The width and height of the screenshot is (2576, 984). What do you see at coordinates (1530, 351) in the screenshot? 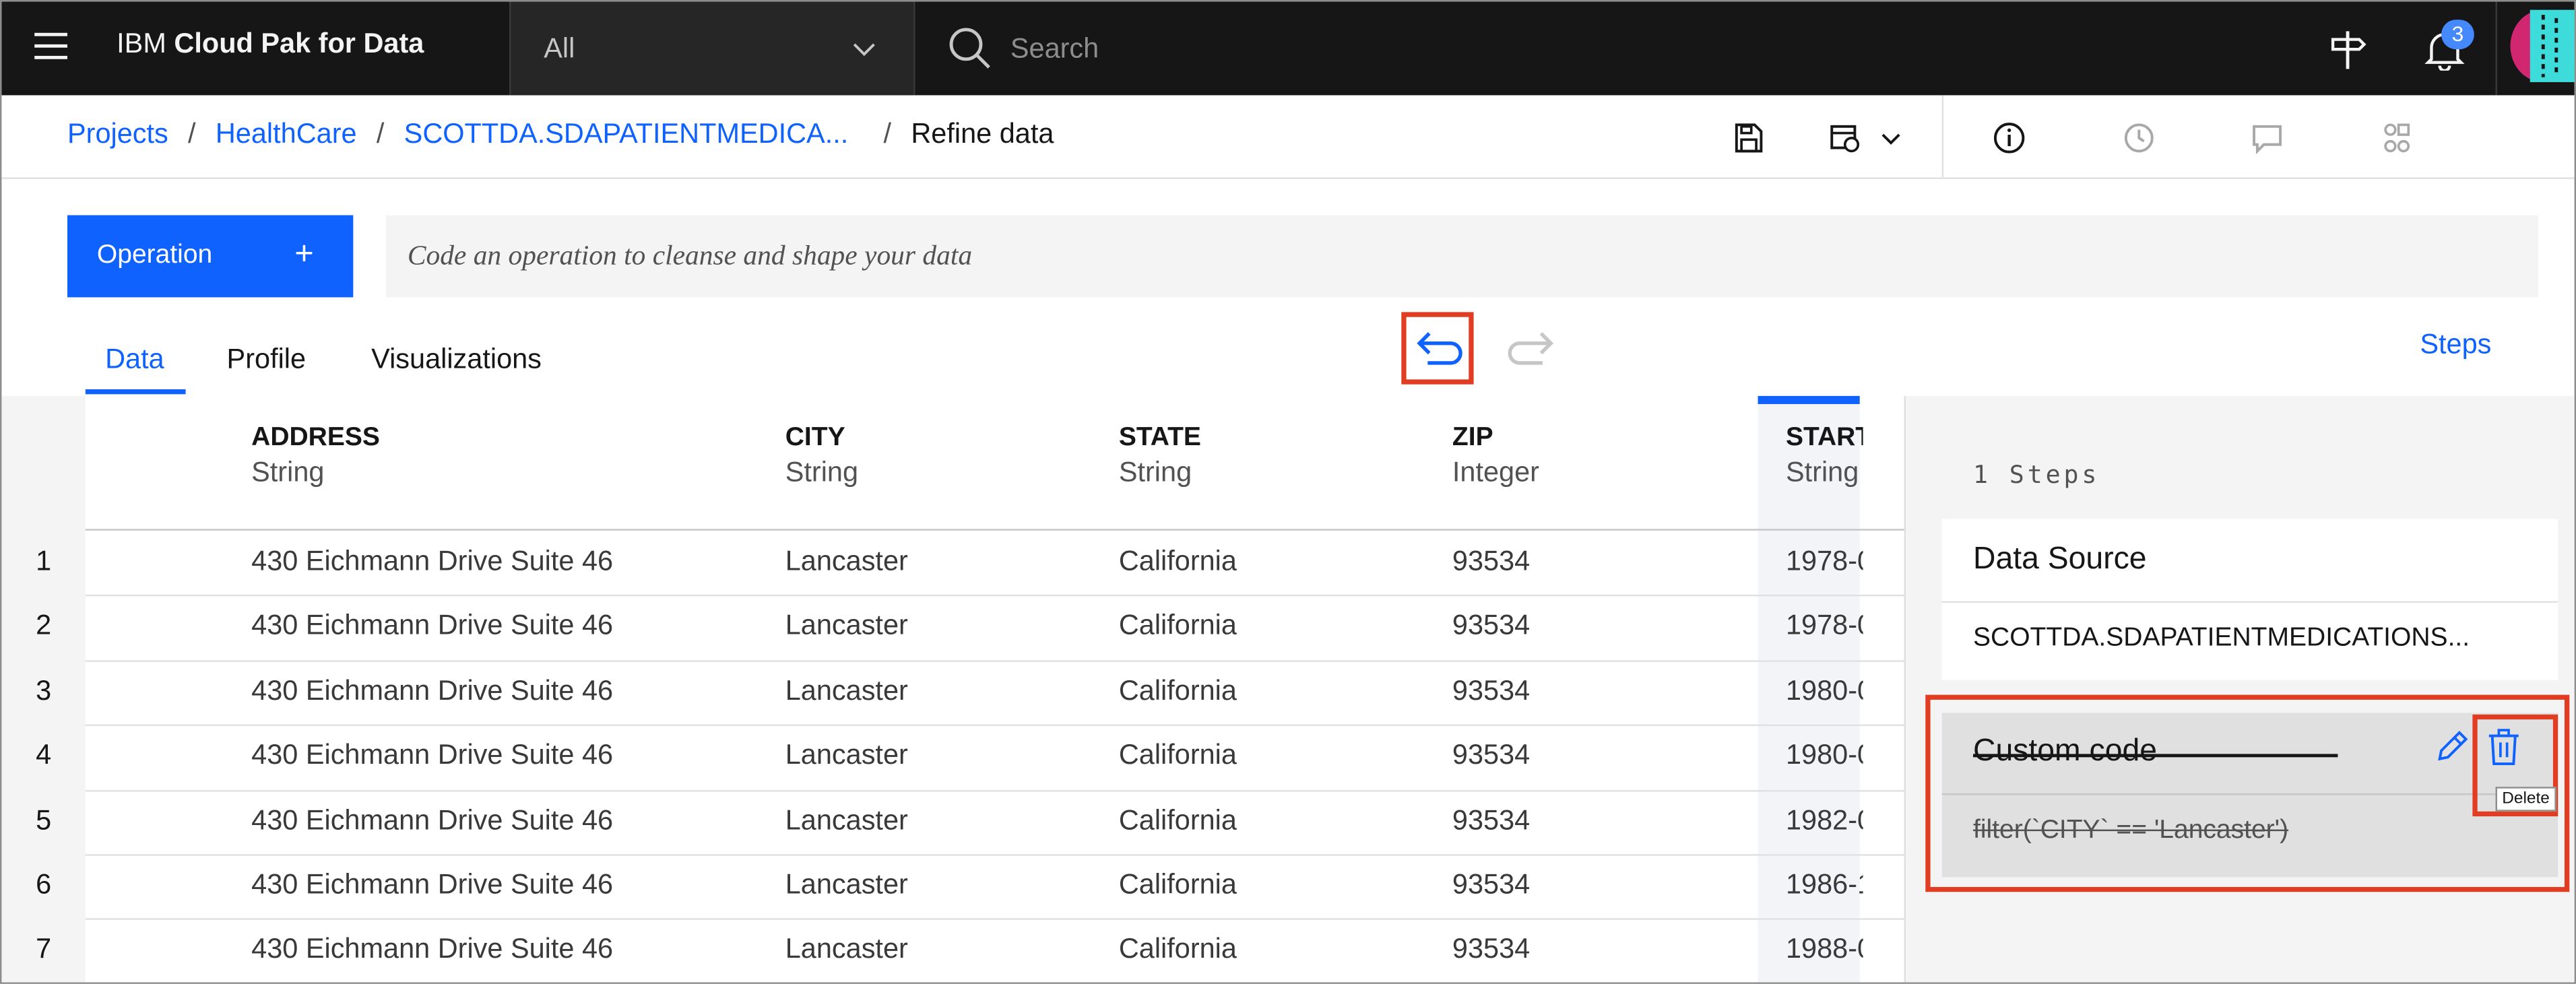
I see `redo-icon` at bounding box center [1530, 351].